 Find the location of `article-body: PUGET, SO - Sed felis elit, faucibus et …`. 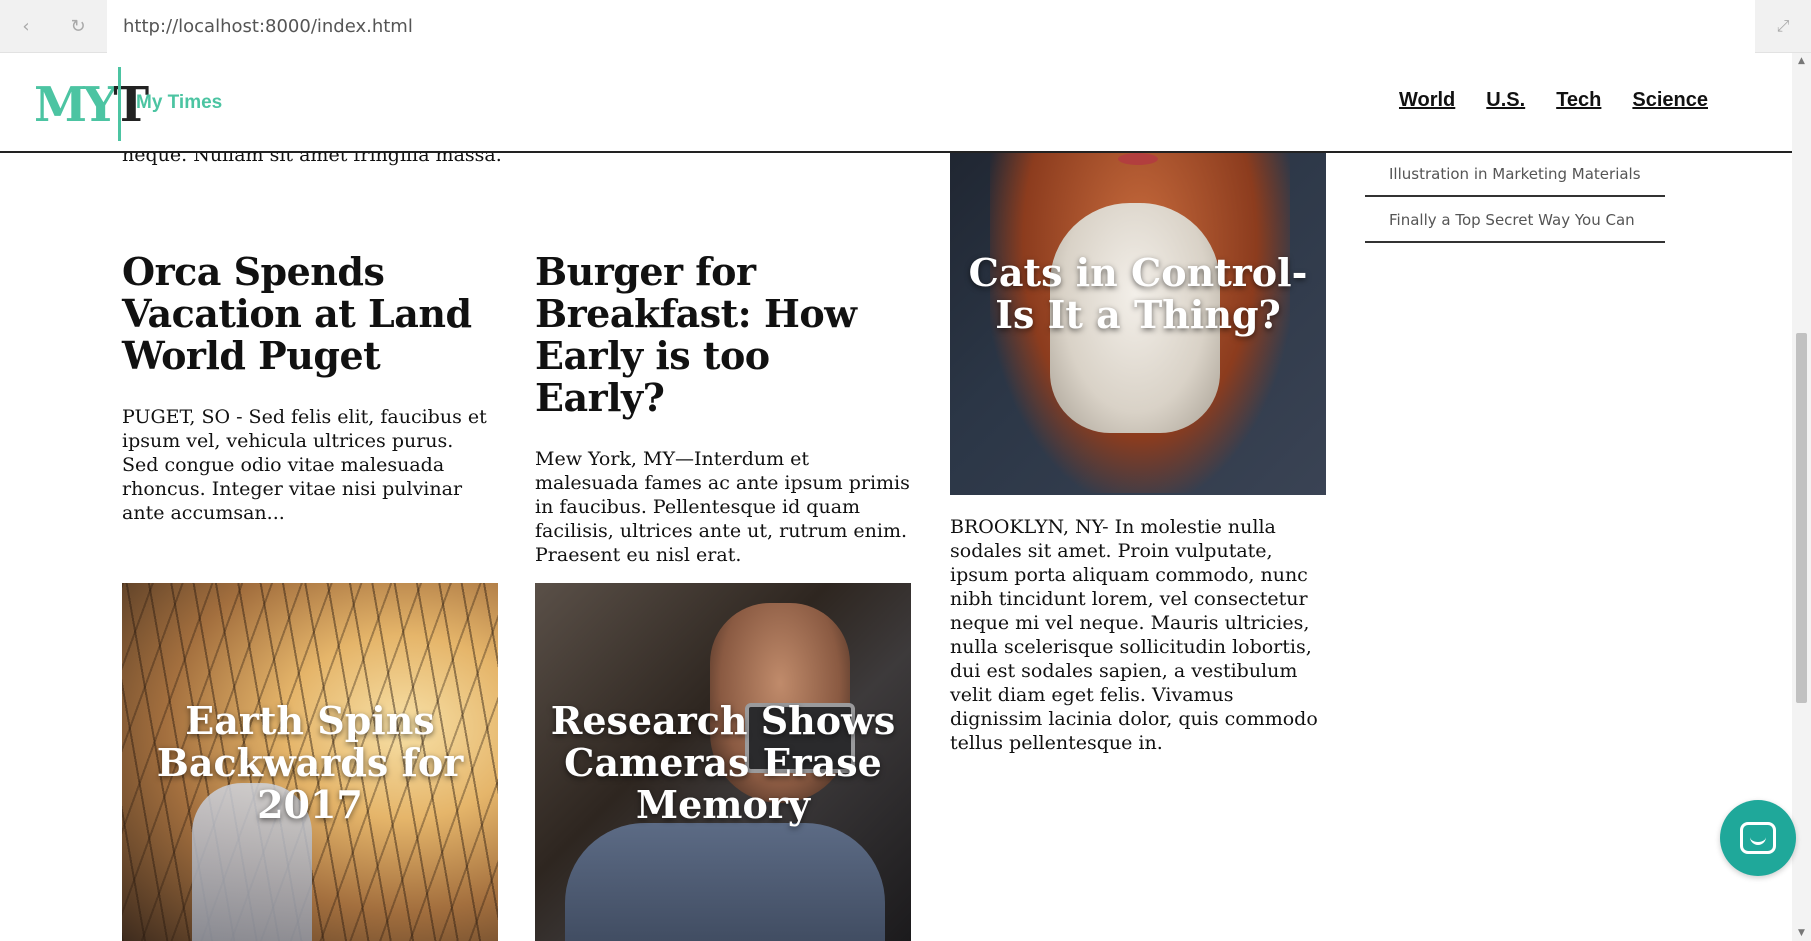

article-body: PUGET, SO - Sed felis elit, faucibus et … is located at coordinates (304, 465).